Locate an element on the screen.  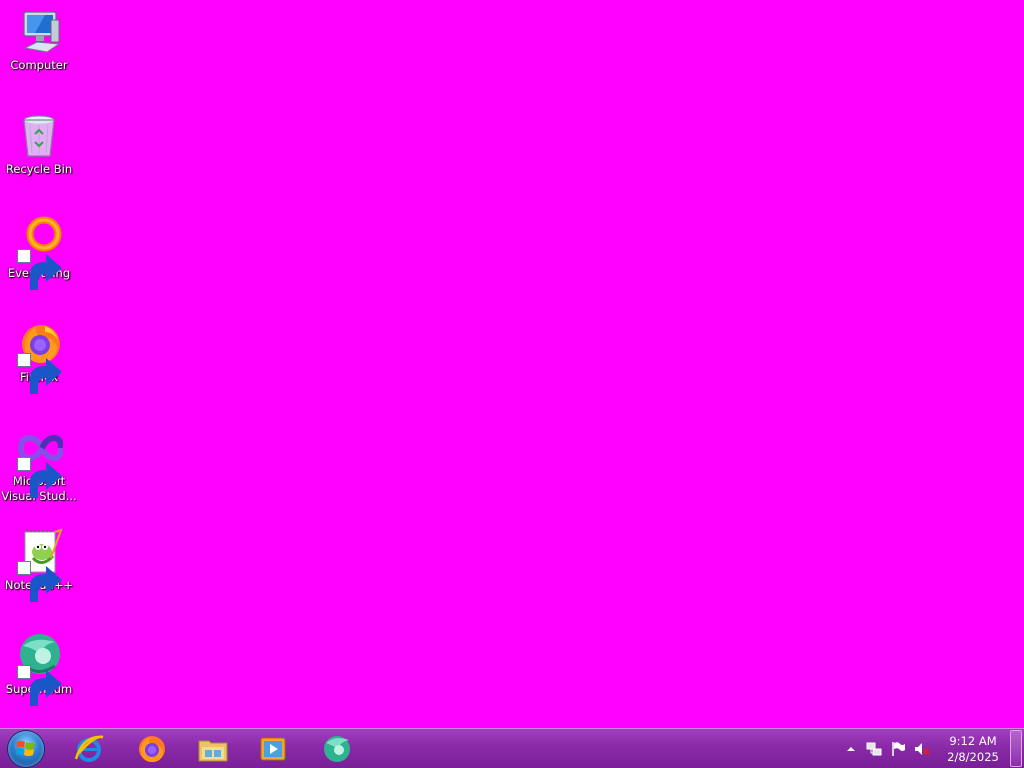
media-player-icon is located at coordinates (273, 749).